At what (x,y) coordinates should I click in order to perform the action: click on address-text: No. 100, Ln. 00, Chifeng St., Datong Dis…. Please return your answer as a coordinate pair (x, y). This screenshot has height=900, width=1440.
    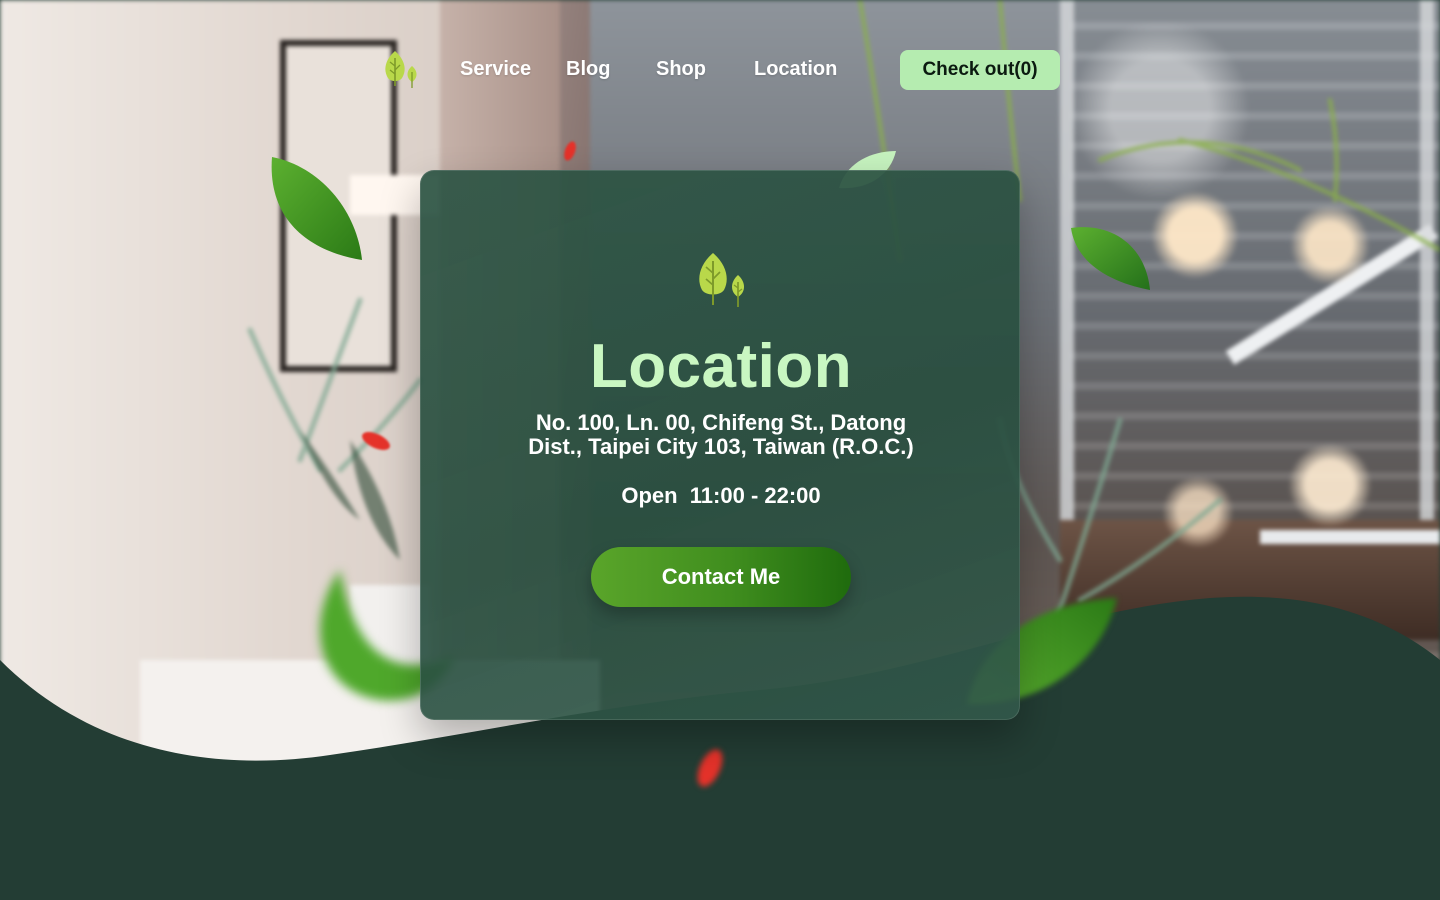
    Looking at the image, I should click on (721, 434).